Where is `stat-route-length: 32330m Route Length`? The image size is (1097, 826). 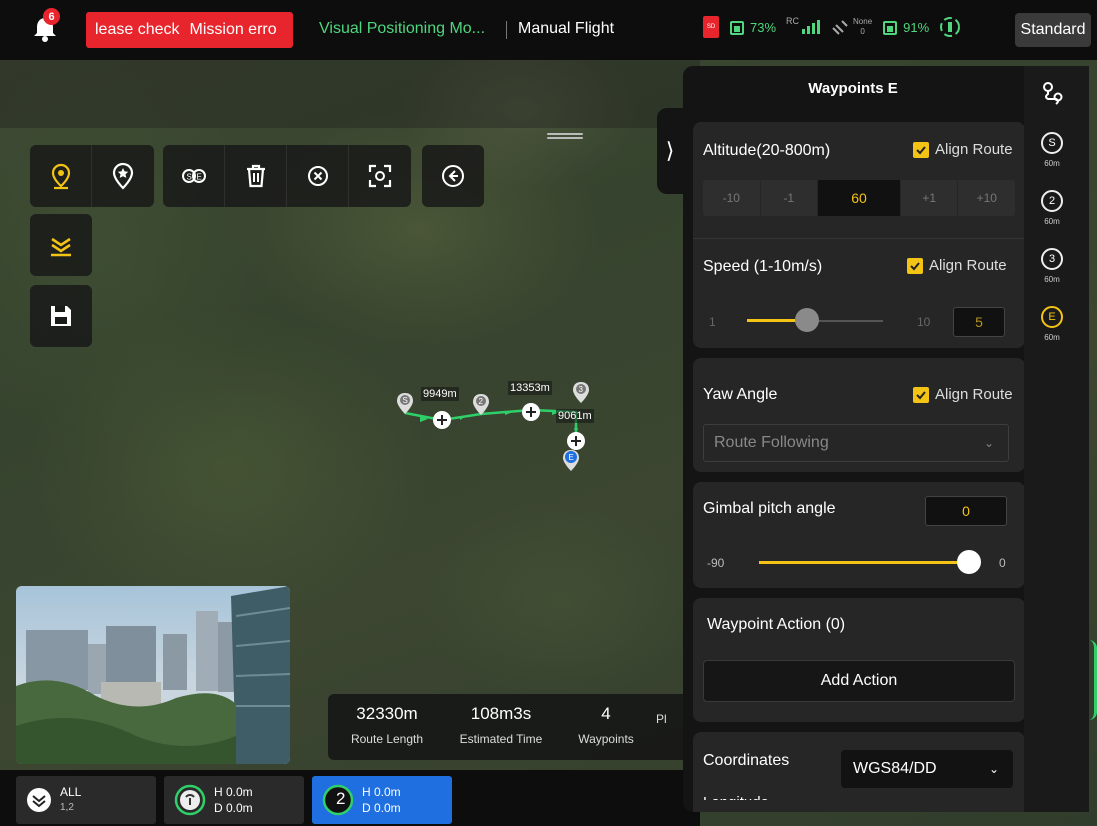
stat-route-length: 32330m Route Length is located at coordinates (387, 732).